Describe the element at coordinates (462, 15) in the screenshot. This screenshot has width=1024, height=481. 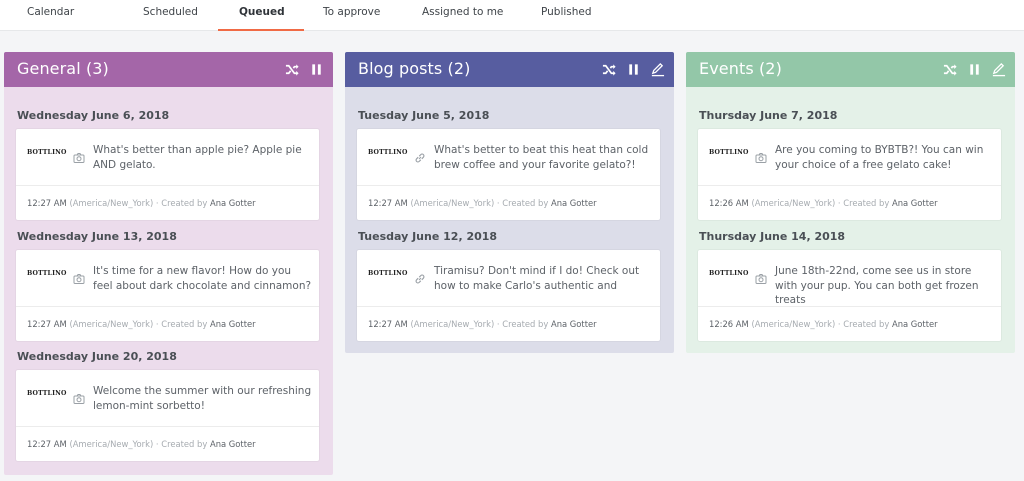
I see `tab-assigned-to-me: Assigned to me` at that location.